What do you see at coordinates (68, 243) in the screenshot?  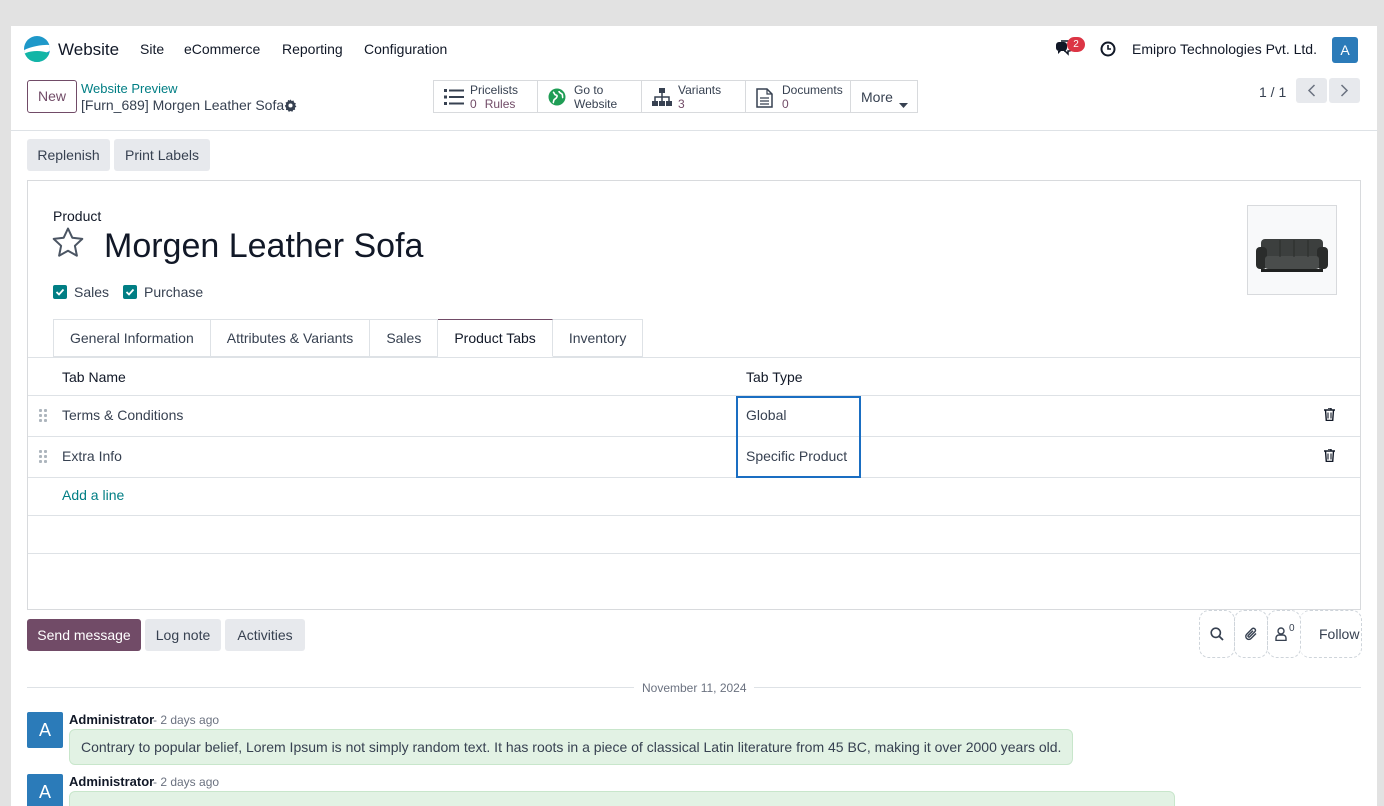 I see `favorite-star-icon` at bounding box center [68, 243].